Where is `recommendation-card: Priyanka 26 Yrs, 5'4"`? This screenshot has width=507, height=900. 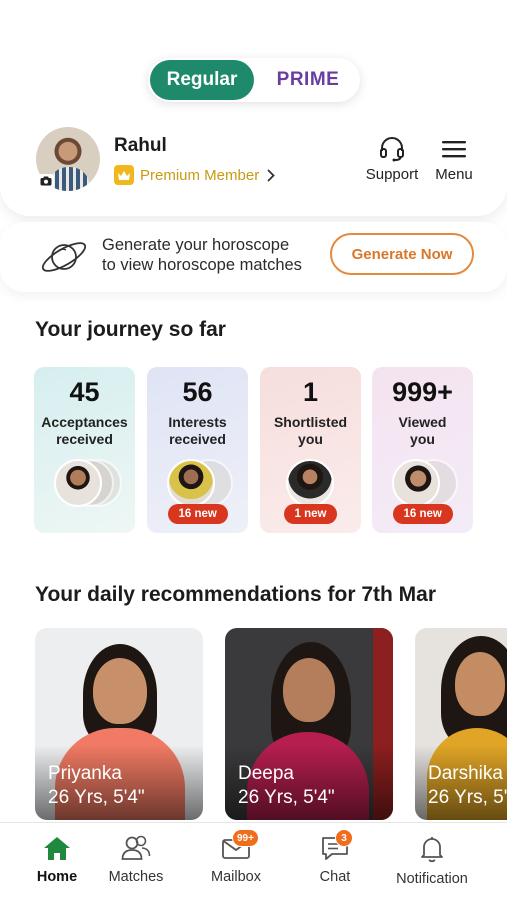
recommendation-card: Priyanka 26 Yrs, 5'4" is located at coordinates (119, 724).